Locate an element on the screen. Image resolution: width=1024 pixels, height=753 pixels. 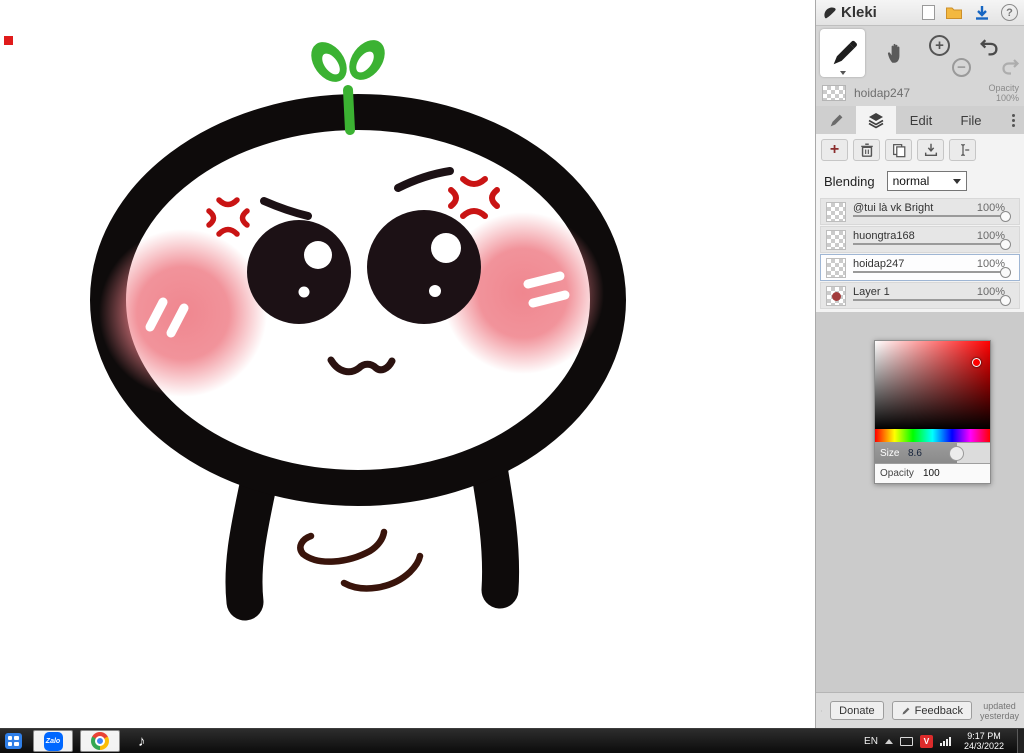
merge-down-button is located at coordinates (930, 150).